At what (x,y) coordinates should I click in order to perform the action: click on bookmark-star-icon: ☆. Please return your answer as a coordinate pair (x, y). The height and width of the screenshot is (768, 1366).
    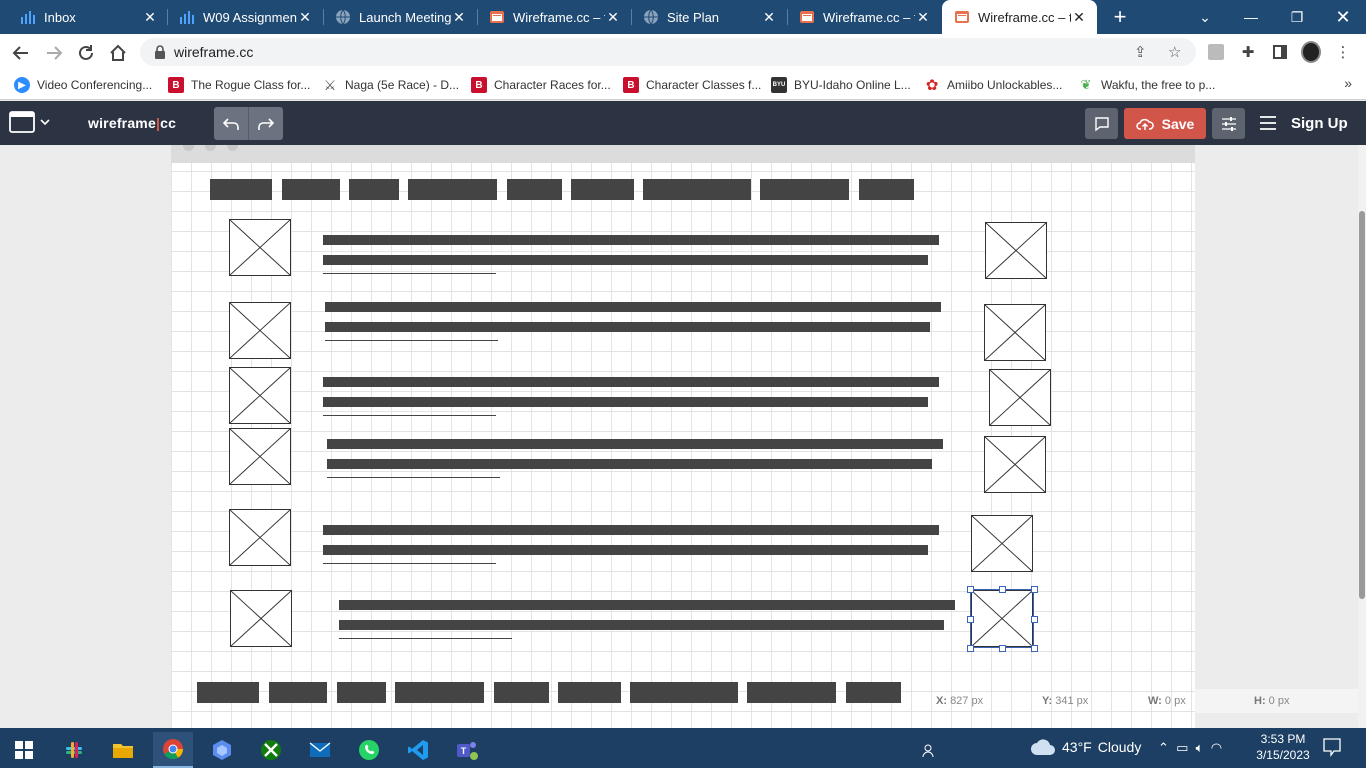
    Looking at the image, I should click on (1174, 52).